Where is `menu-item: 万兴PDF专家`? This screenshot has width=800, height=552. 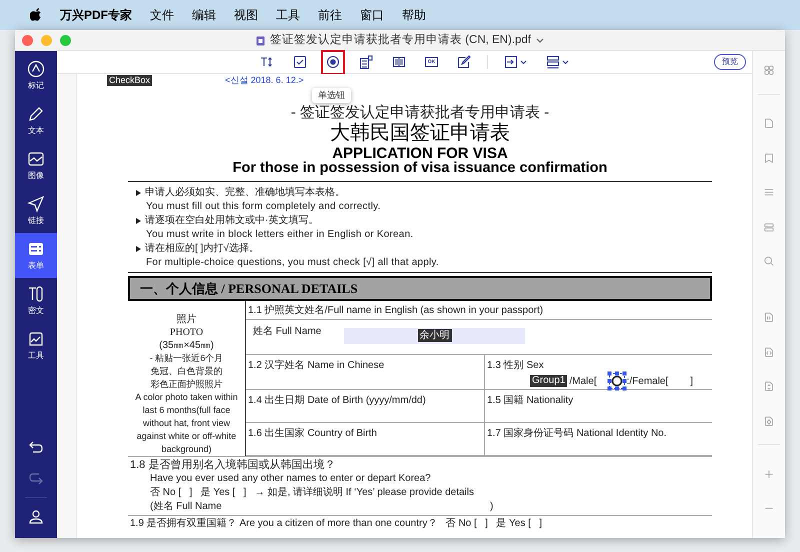 menu-item: 万兴PDF专家 is located at coordinates (96, 15).